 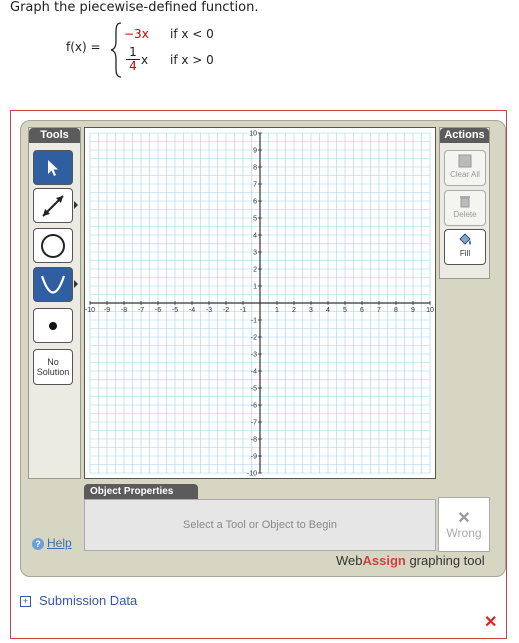 I want to click on submission-data-toggle: + Submission Data, so click(x=78, y=600).